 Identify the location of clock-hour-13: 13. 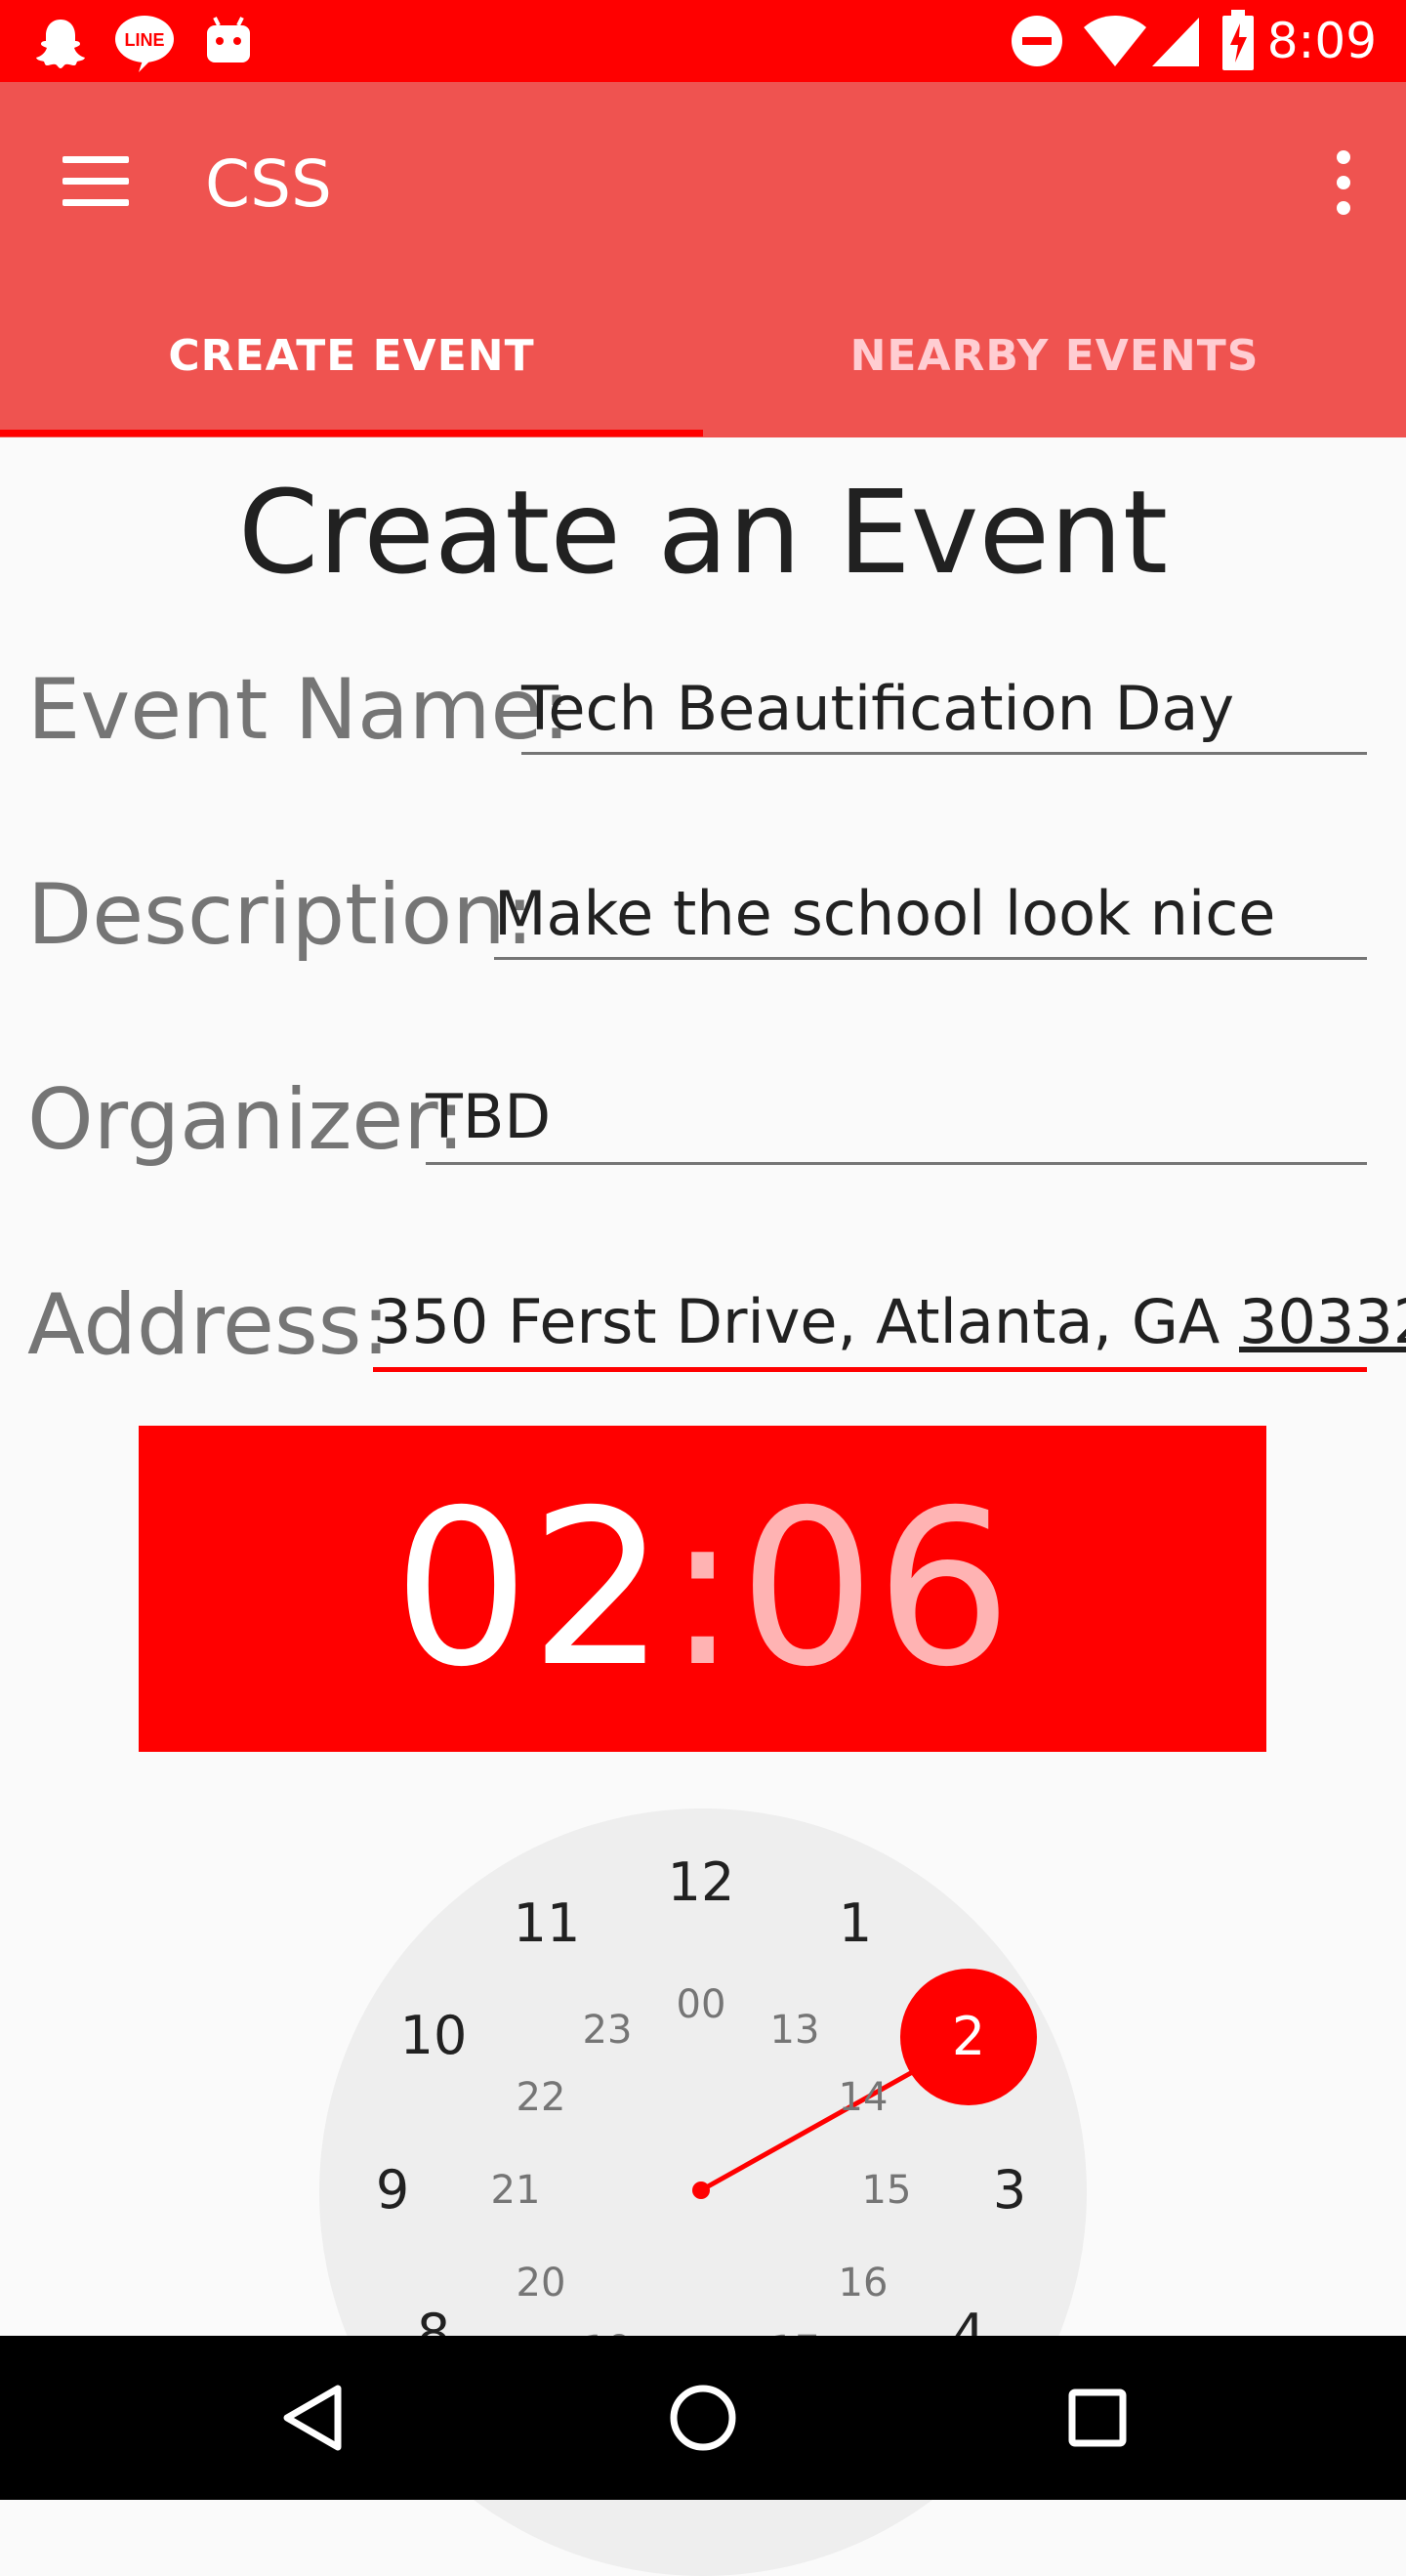
(795, 2030).